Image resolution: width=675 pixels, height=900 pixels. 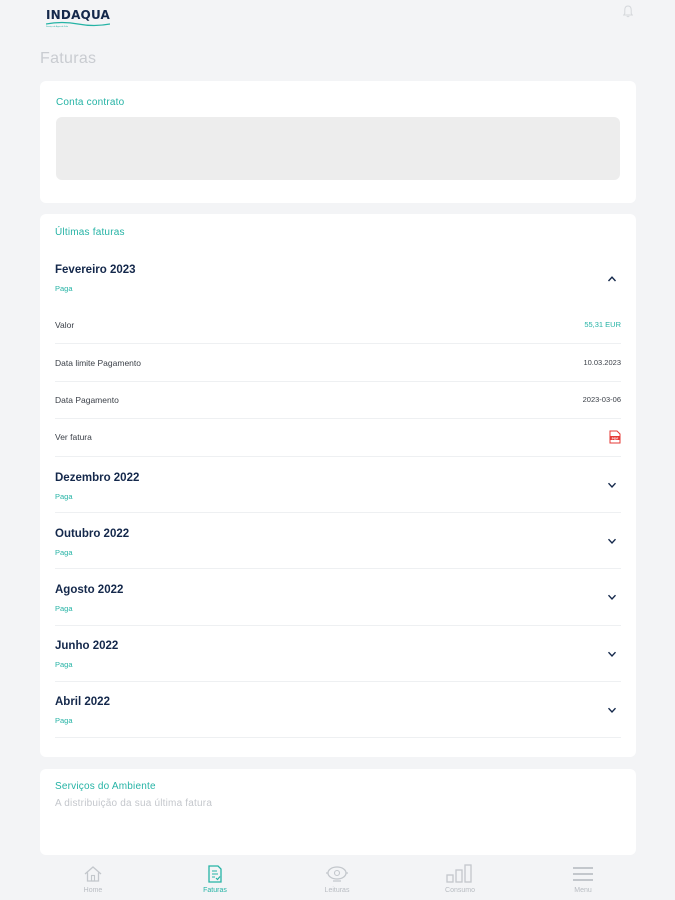 I want to click on top-bar: INDAQUA Serviço de Água de Fafe, so click(x=337, y=20).